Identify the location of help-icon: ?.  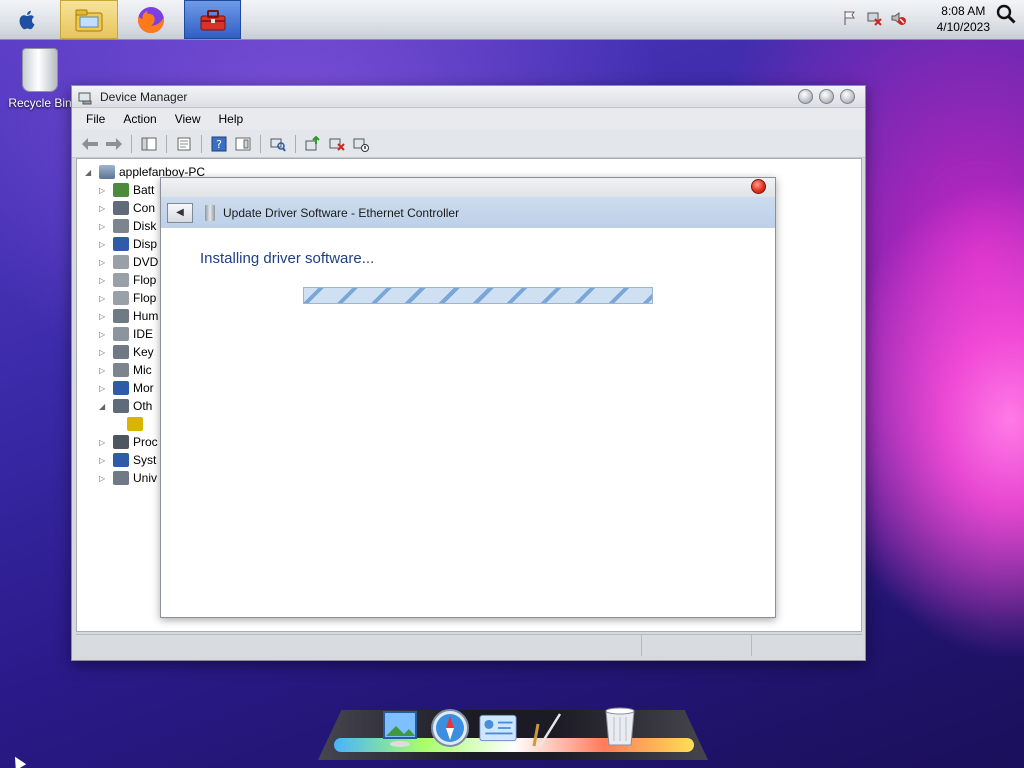
(219, 144).